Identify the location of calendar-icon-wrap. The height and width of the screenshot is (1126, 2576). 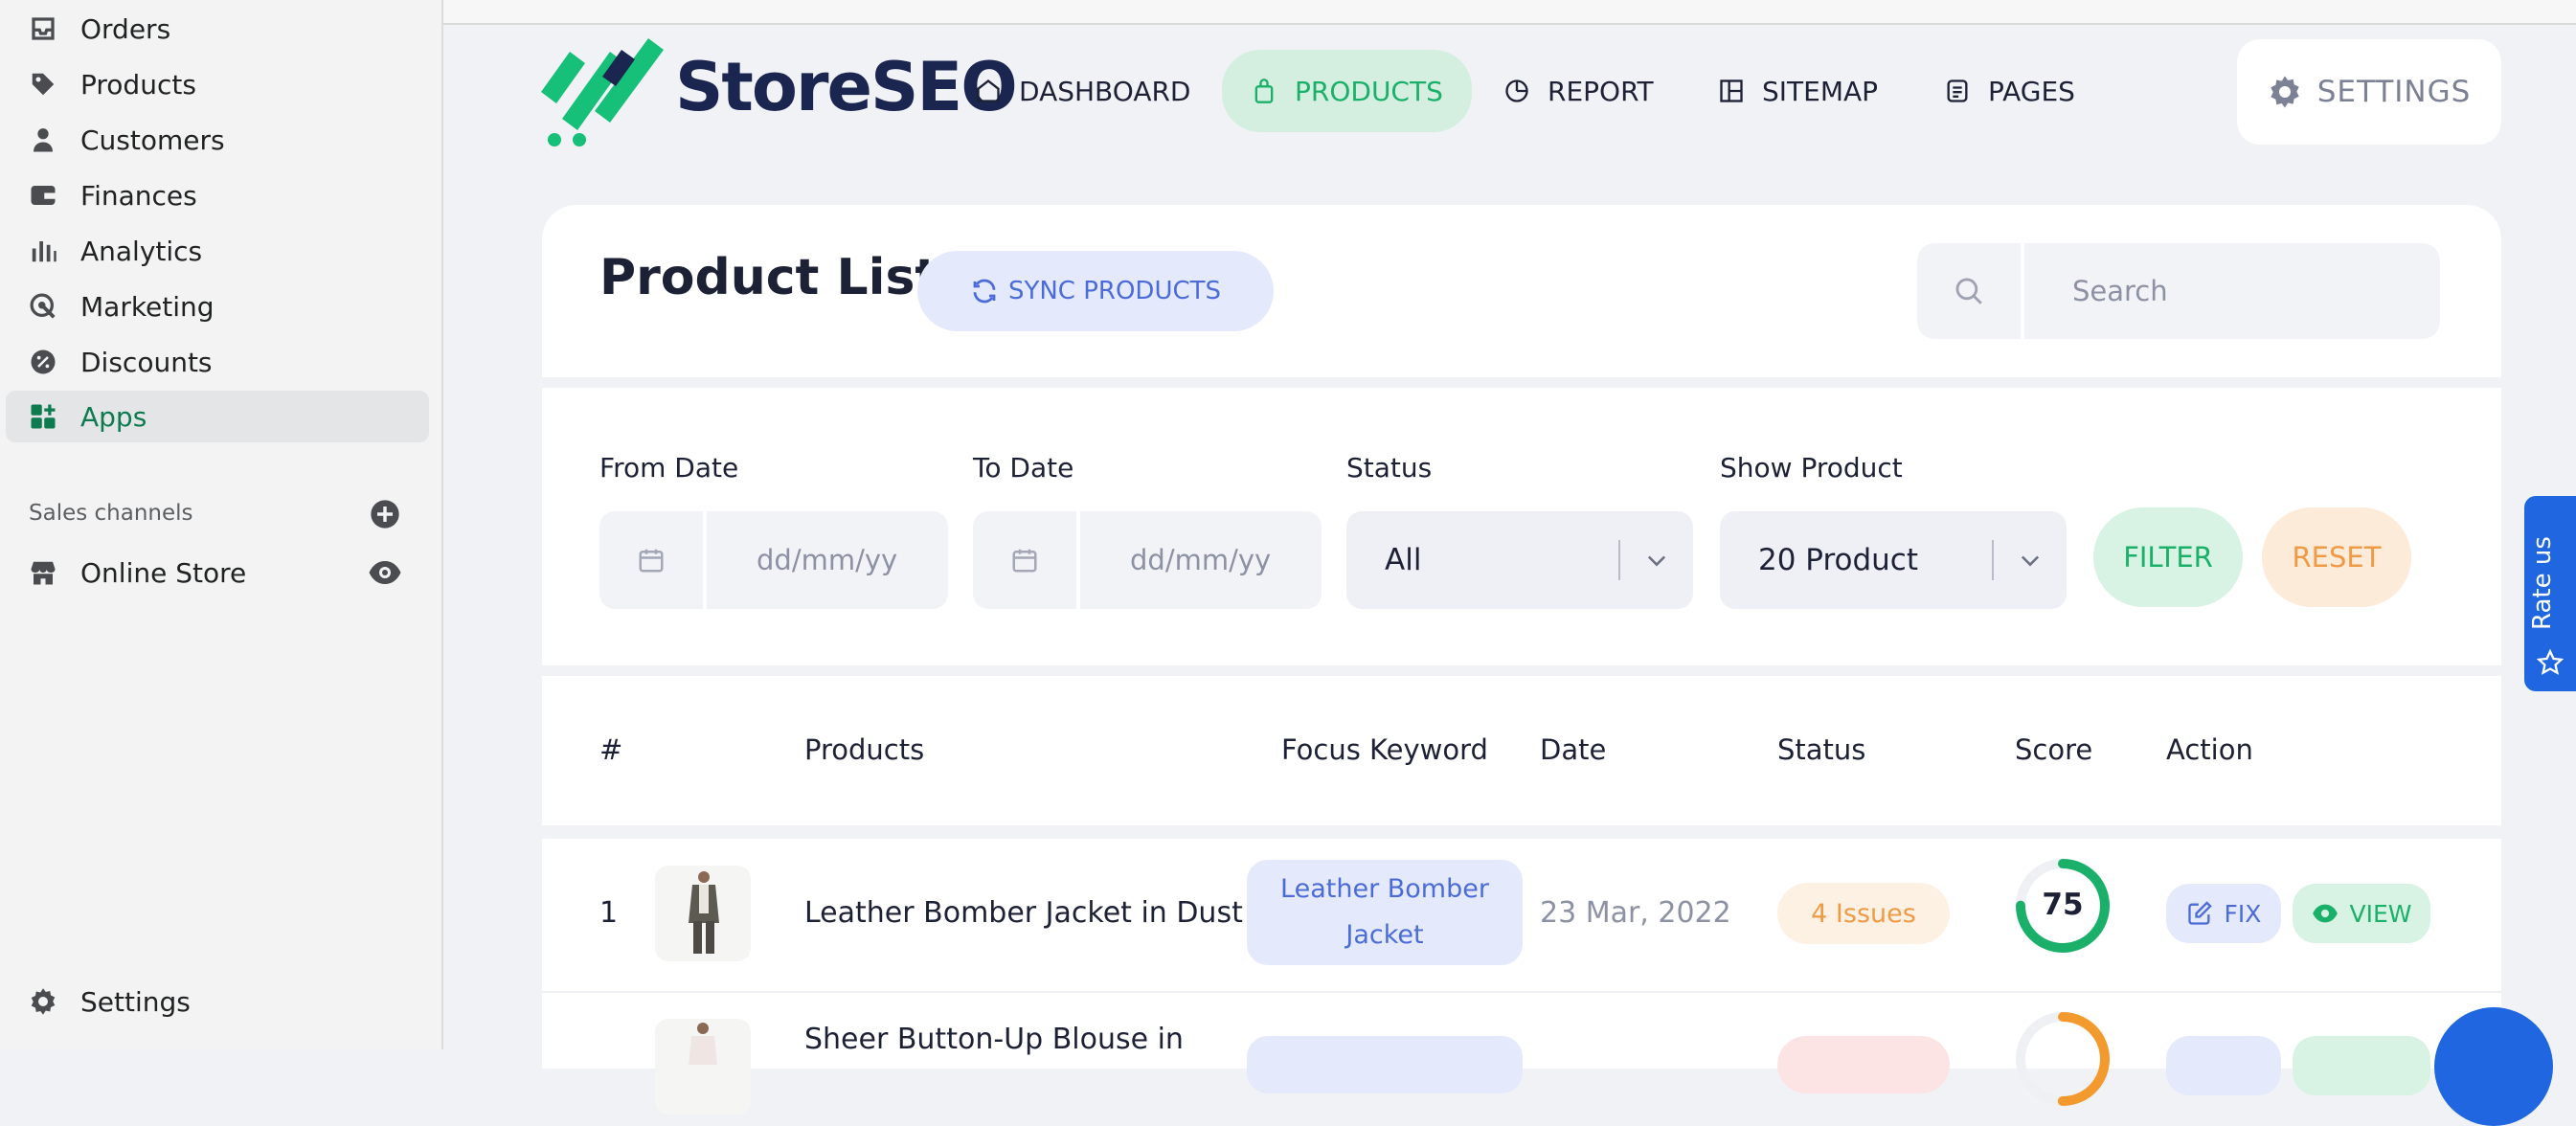
(653, 560).